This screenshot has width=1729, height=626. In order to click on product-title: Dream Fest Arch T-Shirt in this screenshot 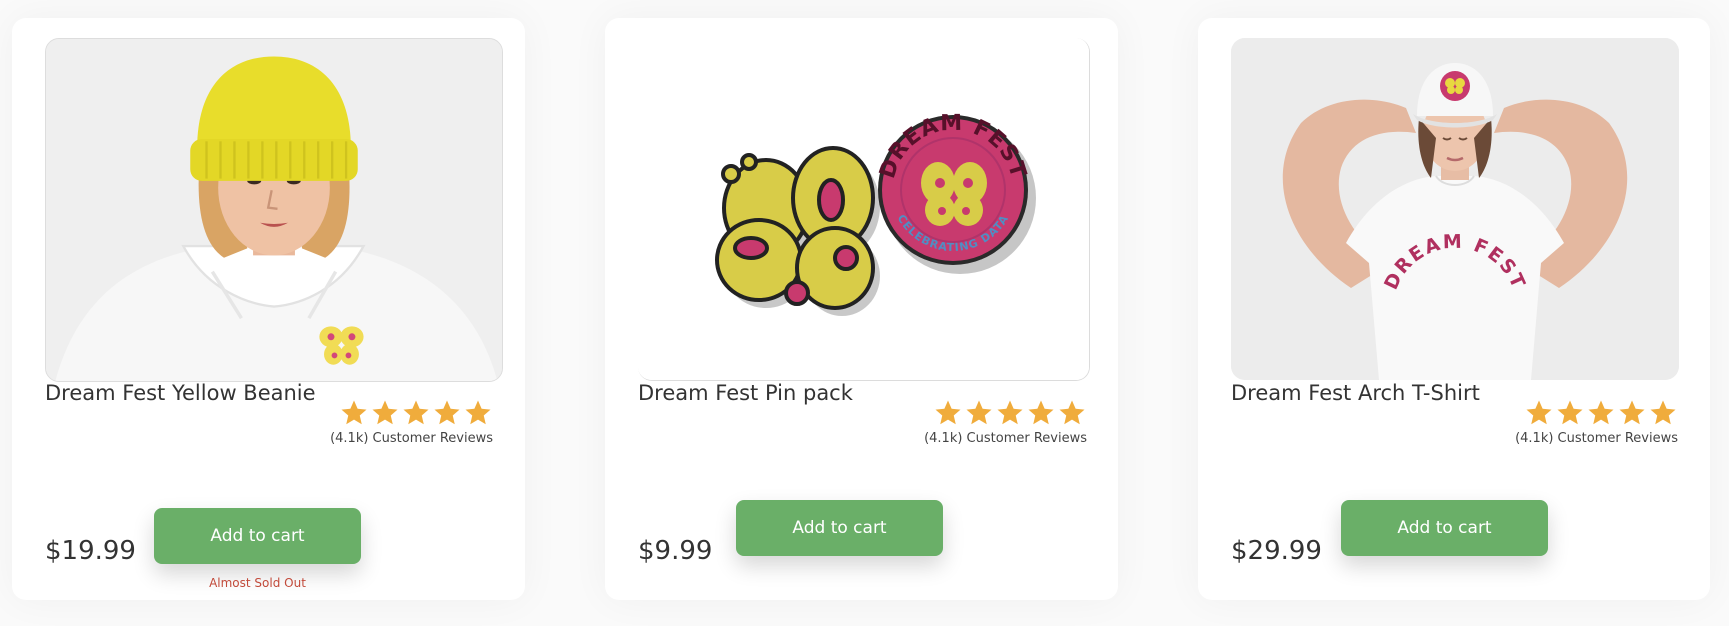, I will do `click(1355, 393)`.